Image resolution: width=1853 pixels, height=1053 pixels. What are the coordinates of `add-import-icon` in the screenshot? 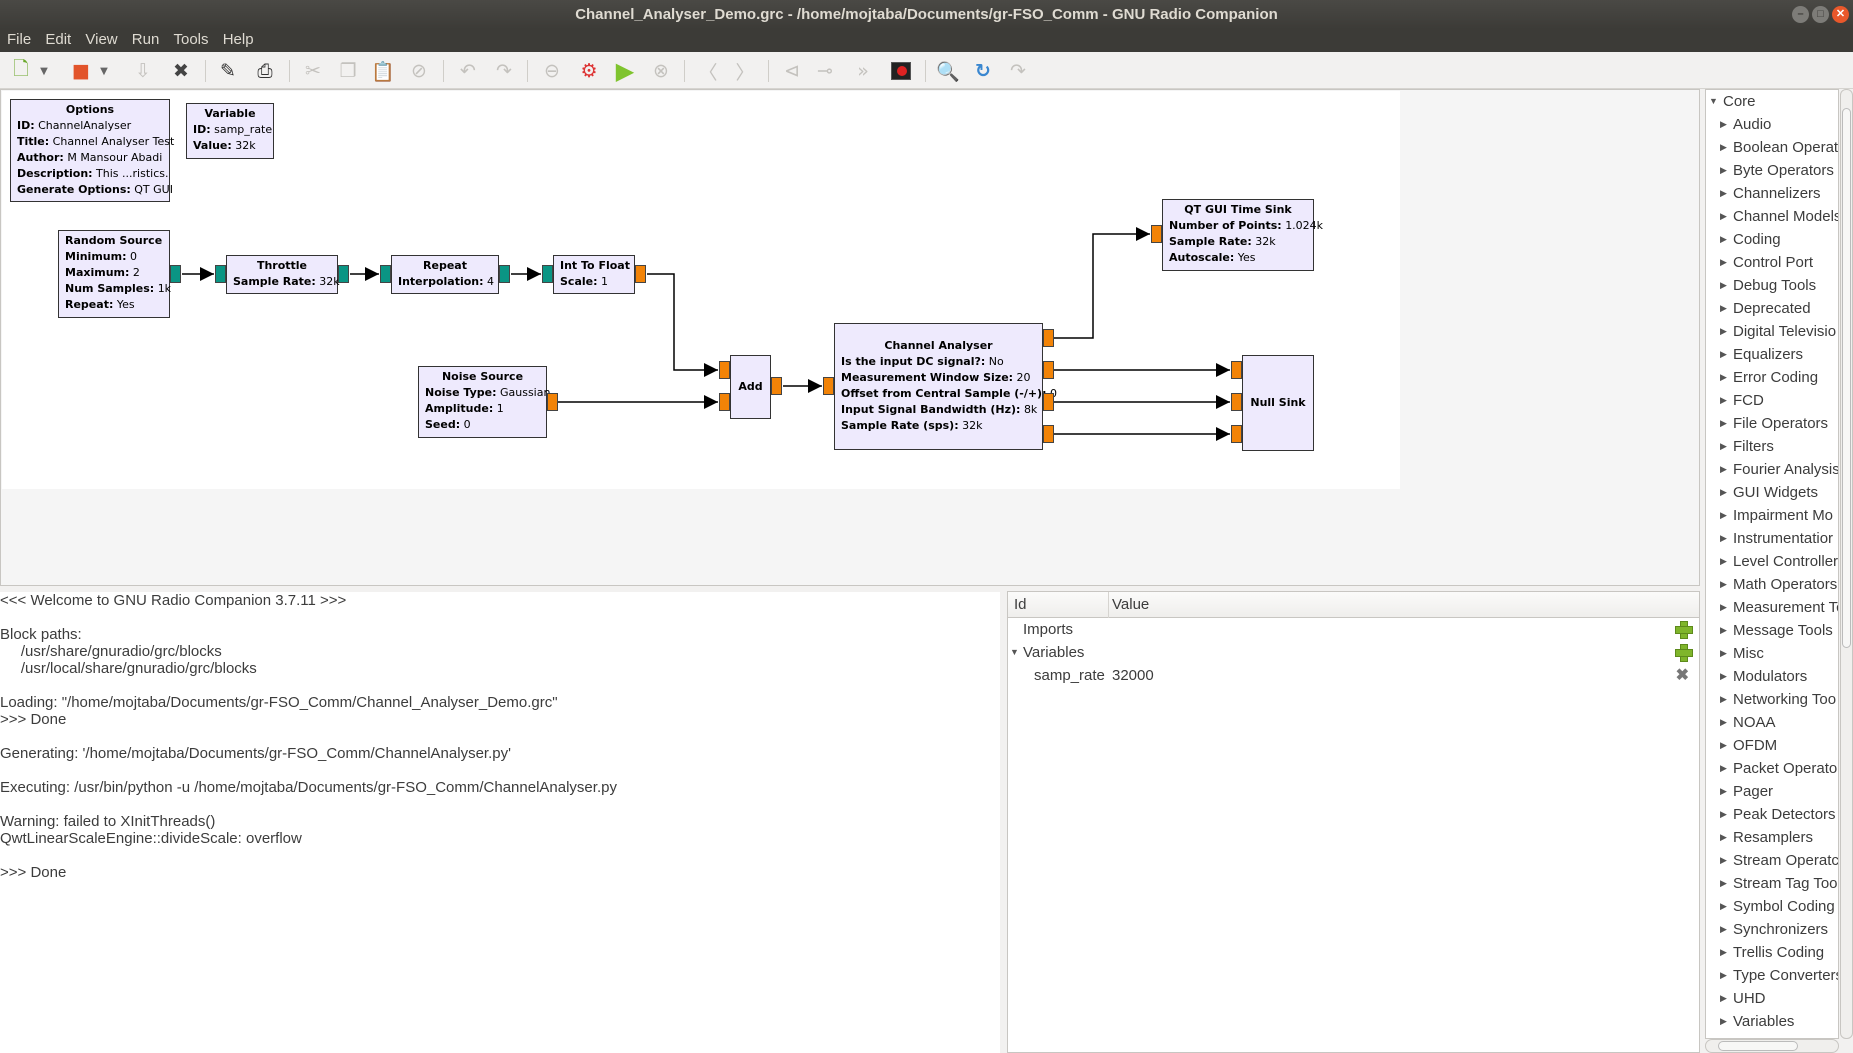 It's located at (1684, 630).